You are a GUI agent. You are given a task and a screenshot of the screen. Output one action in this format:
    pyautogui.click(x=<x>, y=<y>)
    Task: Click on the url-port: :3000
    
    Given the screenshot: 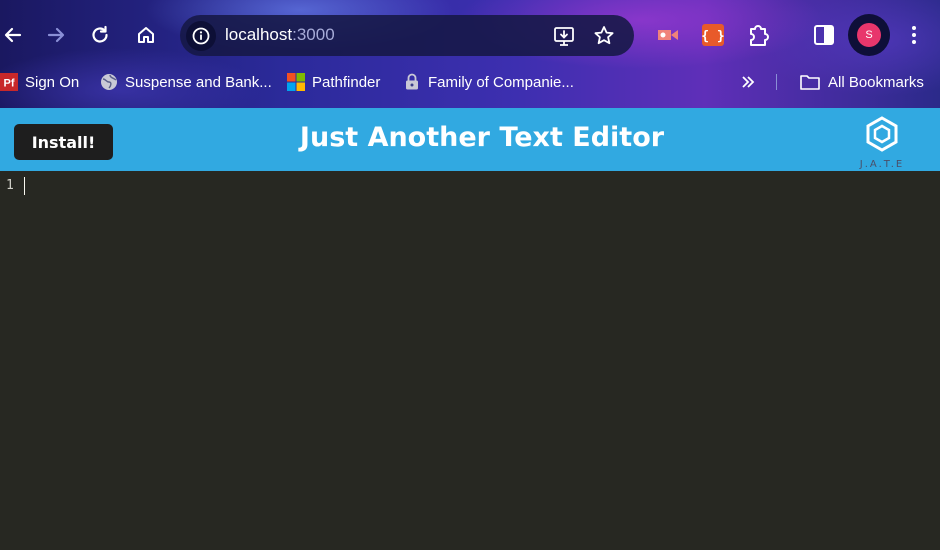 What is the action you would take?
    pyautogui.click(x=313, y=34)
    